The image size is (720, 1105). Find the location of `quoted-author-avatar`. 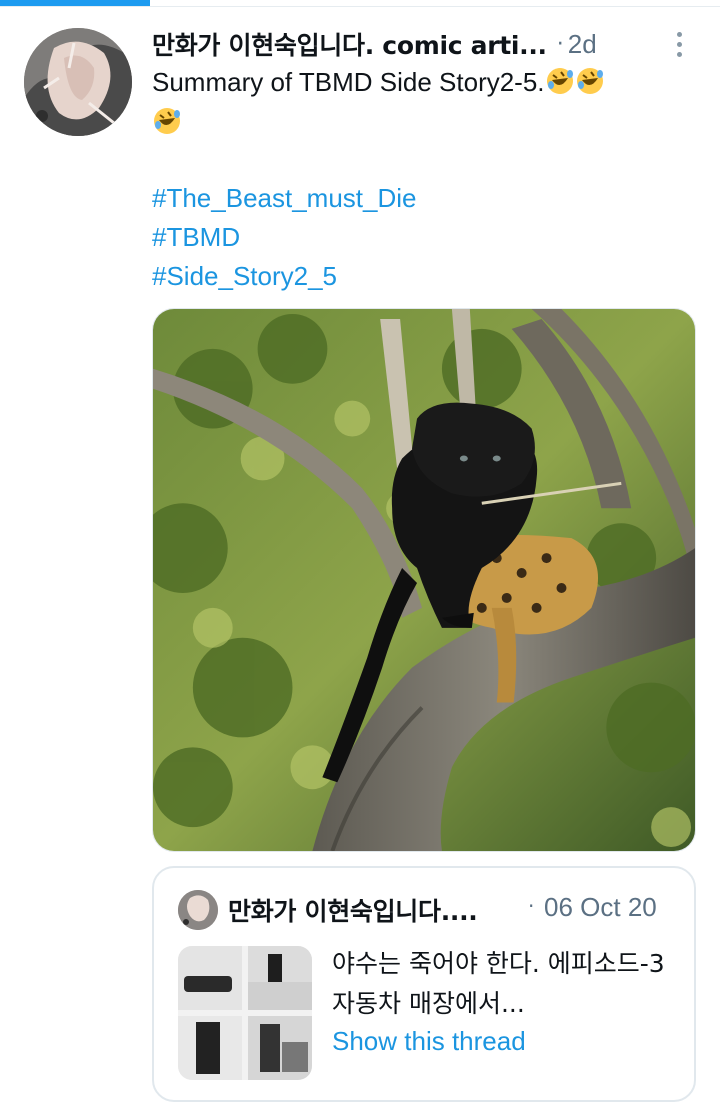

quoted-author-avatar is located at coordinates (198, 910).